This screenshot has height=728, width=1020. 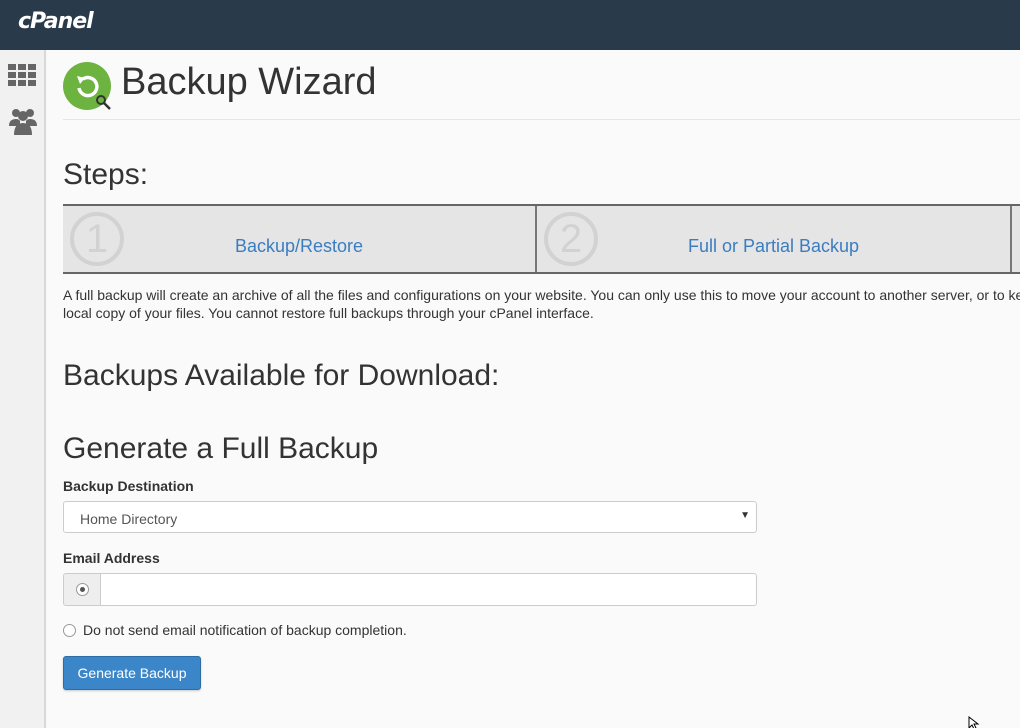 I want to click on mouse-cursor-icon, so click(x=975, y=721).